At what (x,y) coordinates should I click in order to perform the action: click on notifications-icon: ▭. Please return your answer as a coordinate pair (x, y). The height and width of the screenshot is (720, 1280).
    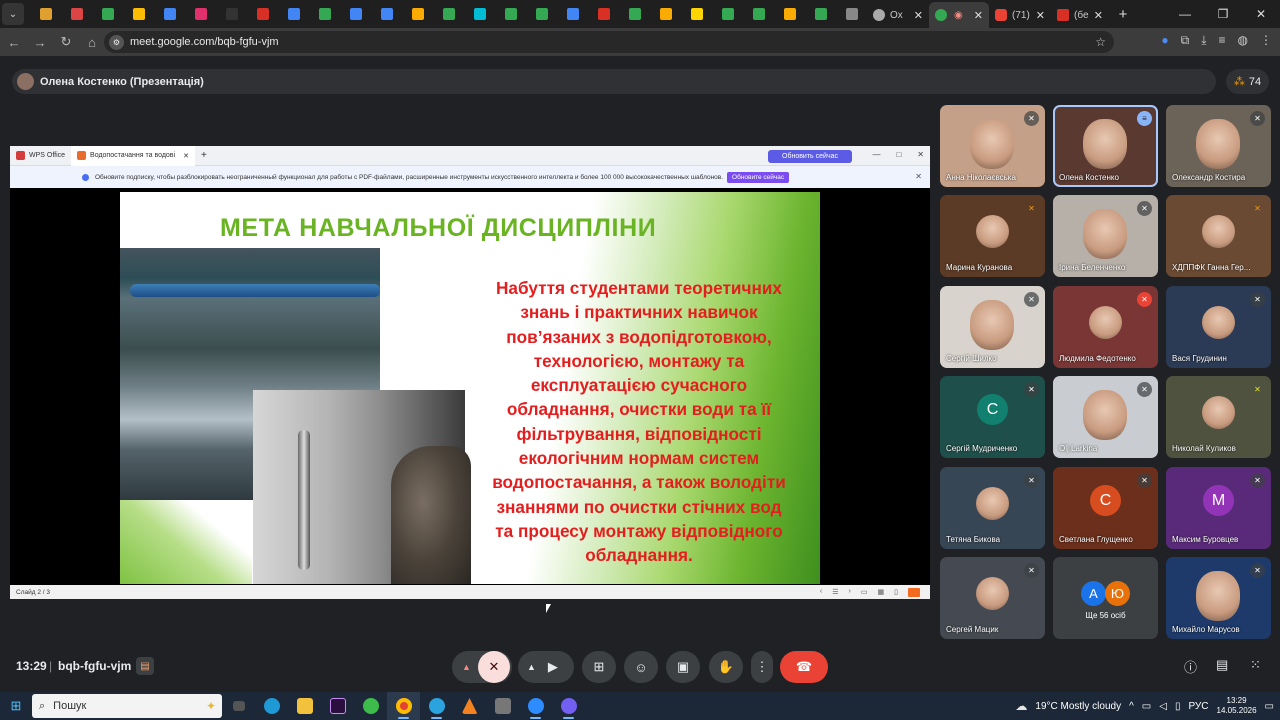
    Looking at the image, I should click on (1269, 706).